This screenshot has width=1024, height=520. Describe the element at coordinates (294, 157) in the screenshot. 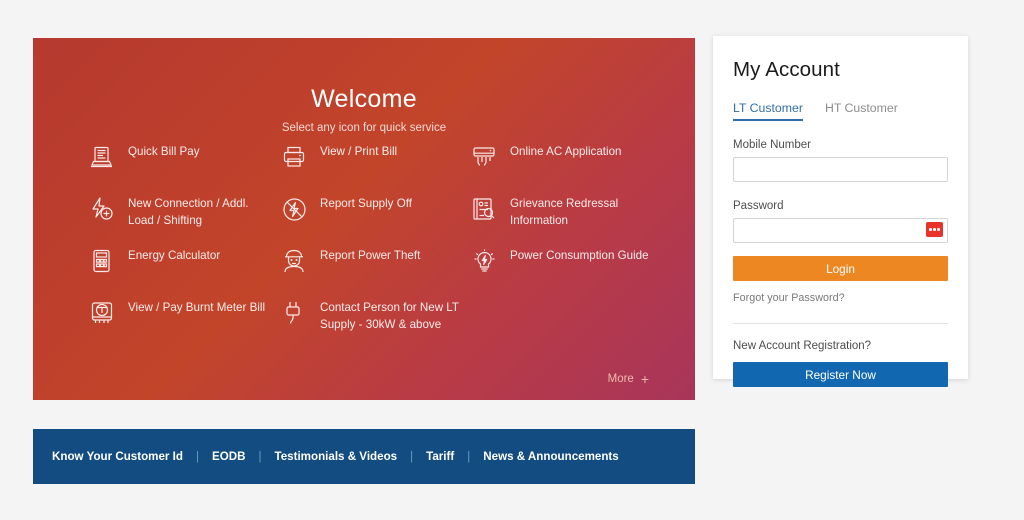

I see `printer-icon` at that location.